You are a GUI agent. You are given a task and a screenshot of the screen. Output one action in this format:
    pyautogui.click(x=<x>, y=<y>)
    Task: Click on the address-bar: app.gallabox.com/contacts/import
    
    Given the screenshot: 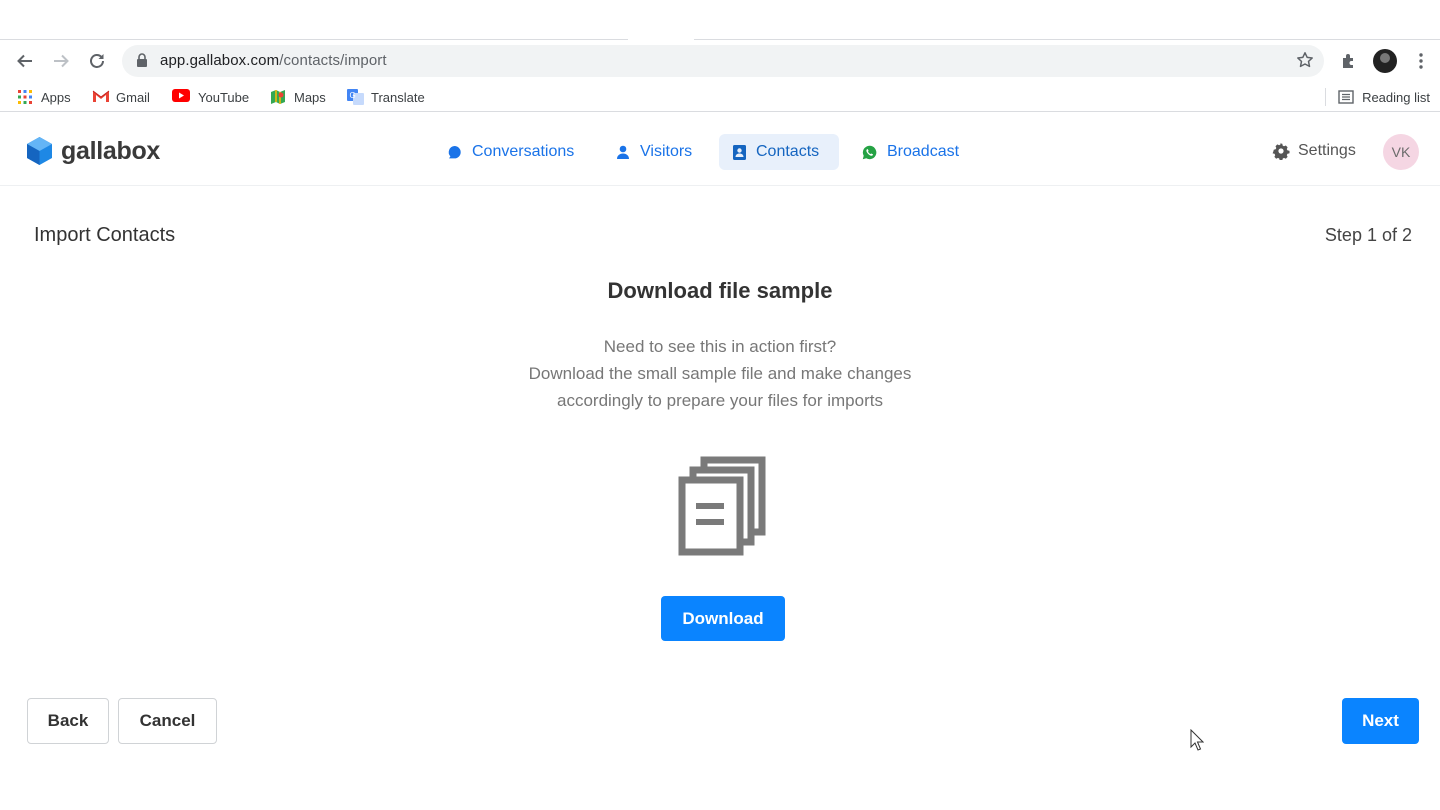 What is the action you would take?
    pyautogui.click(x=723, y=61)
    